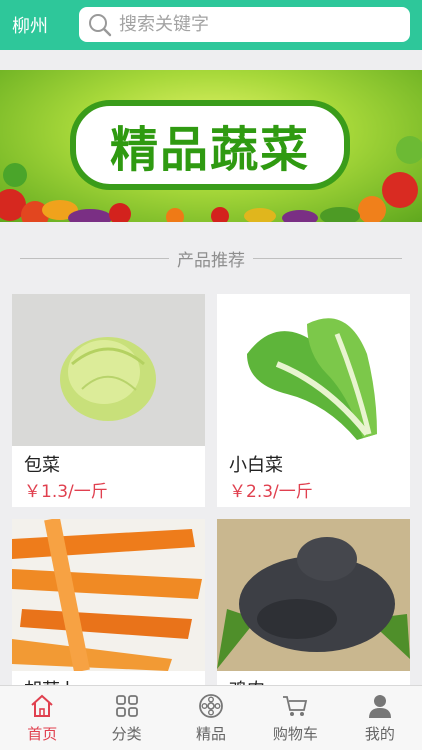 Image resolution: width=422 pixels, height=750 pixels. What do you see at coordinates (295, 734) in the screenshot?
I see `tab-label: 购物车` at bounding box center [295, 734].